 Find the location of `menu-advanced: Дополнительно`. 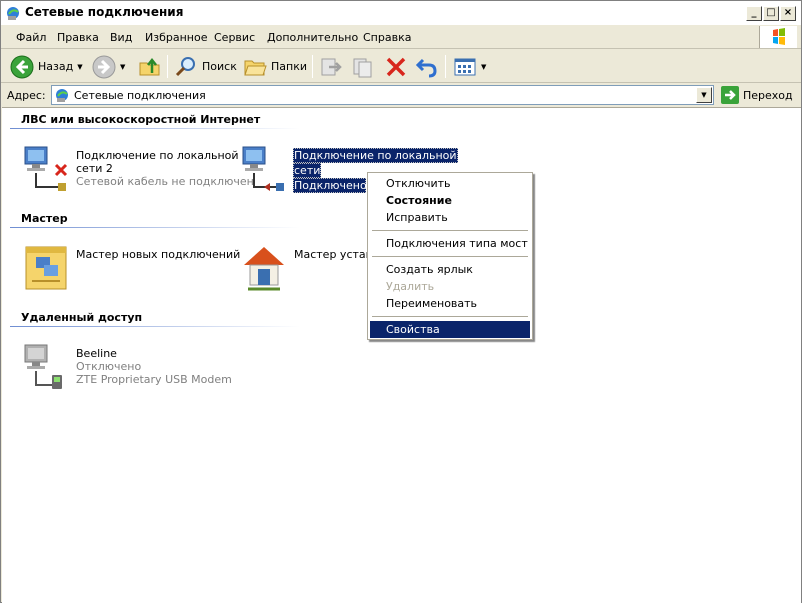

menu-advanced: Дополнительно is located at coordinates (312, 37).